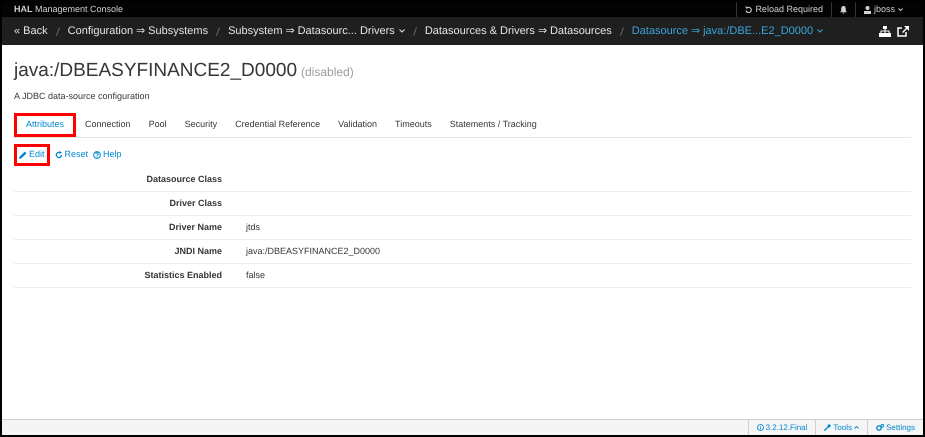  I want to click on tab: Statements / Tracking, so click(493, 125).